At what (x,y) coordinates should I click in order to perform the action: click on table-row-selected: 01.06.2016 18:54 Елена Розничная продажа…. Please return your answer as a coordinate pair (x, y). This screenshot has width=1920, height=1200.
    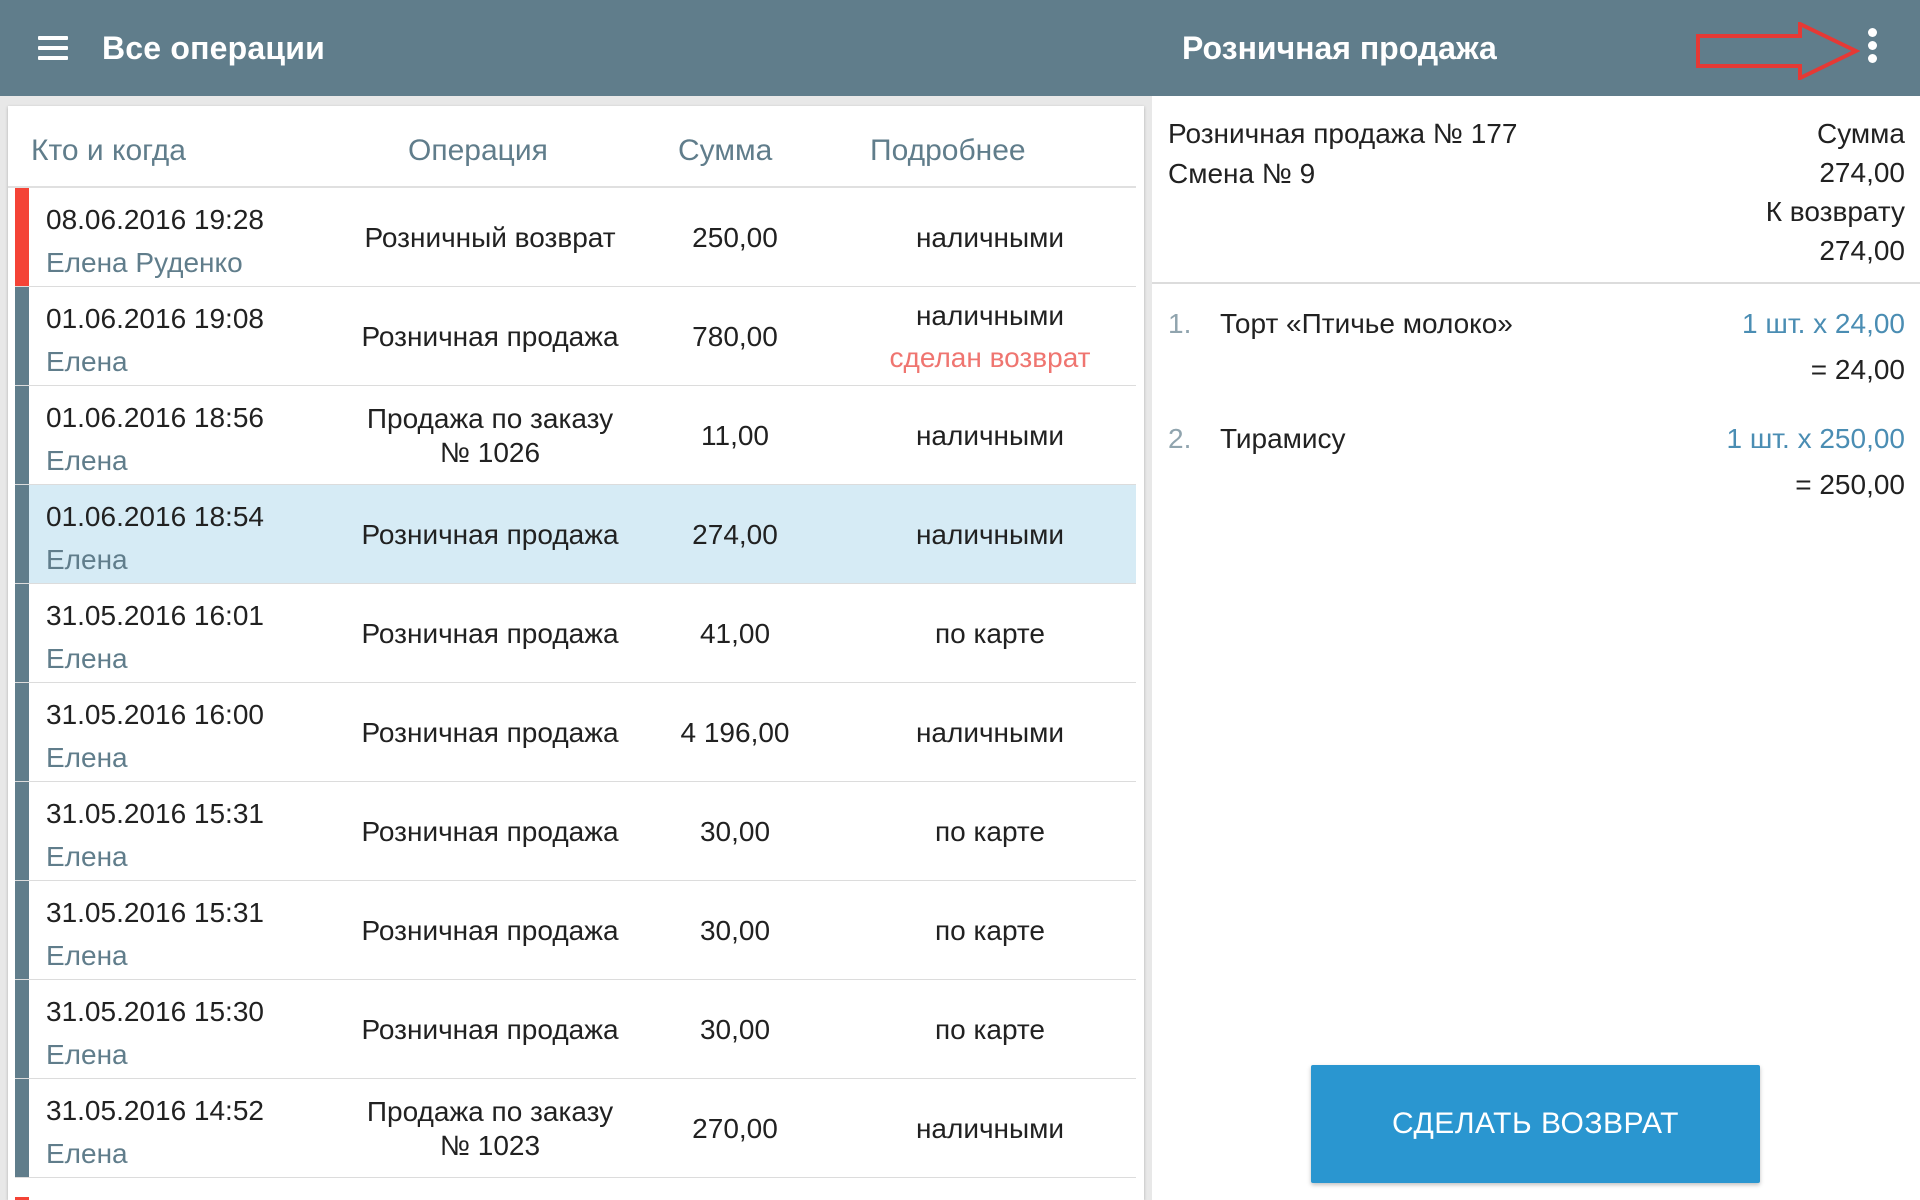
    Looking at the image, I should click on (575, 534).